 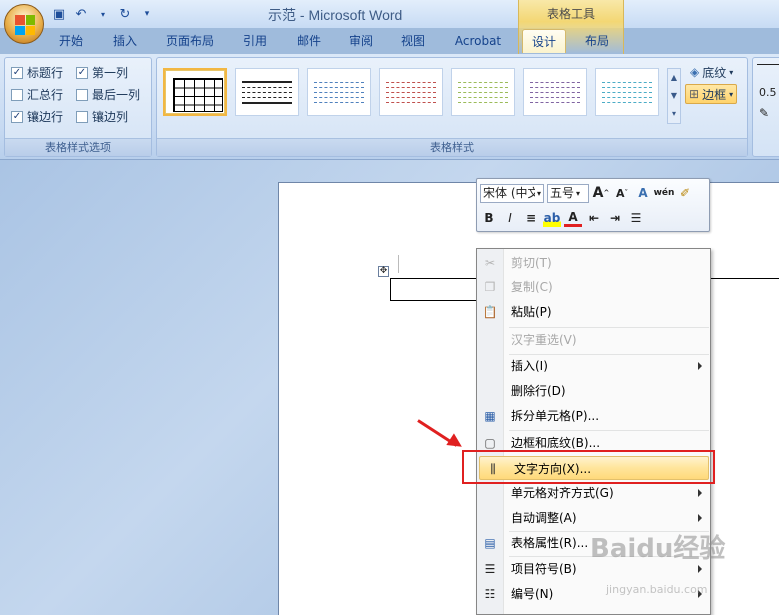 What do you see at coordinates (255, 41) in the screenshot?
I see `tab-references: 引用` at bounding box center [255, 41].